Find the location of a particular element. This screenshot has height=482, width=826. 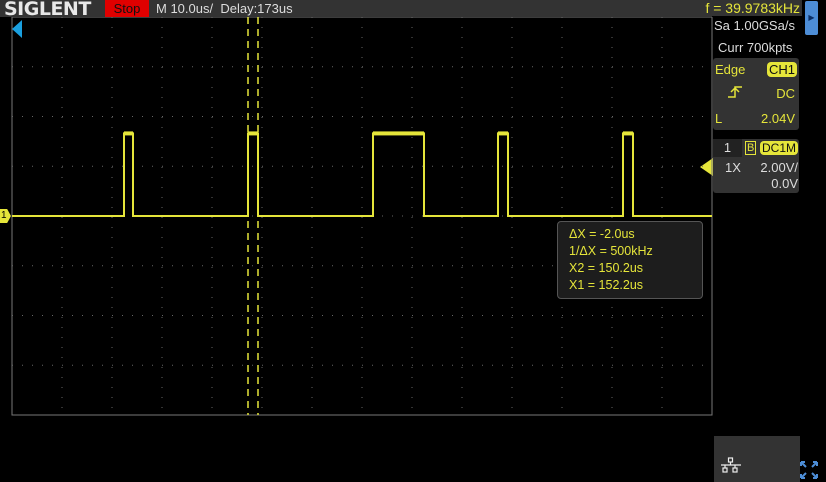

memory-depth: Curr 700kpts is located at coordinates (755, 47).